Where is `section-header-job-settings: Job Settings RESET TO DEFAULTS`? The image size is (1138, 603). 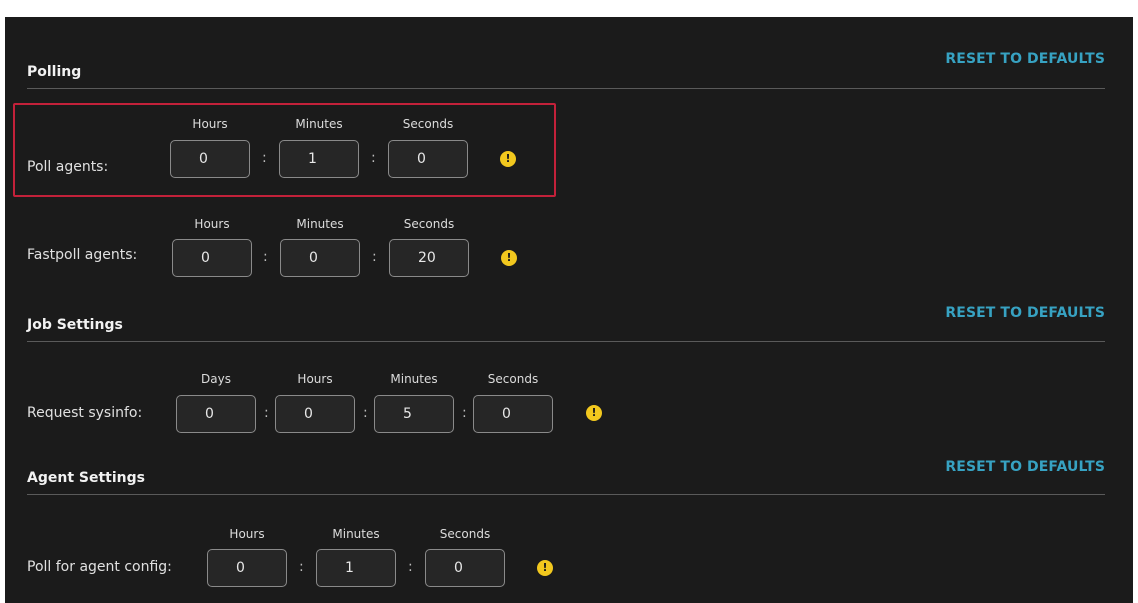
section-header-job-settings: Job Settings RESET TO DEFAULTS is located at coordinates (566, 314).